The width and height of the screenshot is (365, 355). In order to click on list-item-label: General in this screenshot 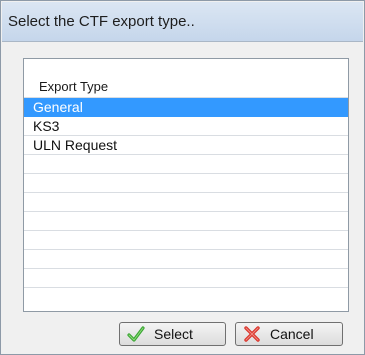, I will do `click(58, 107)`.